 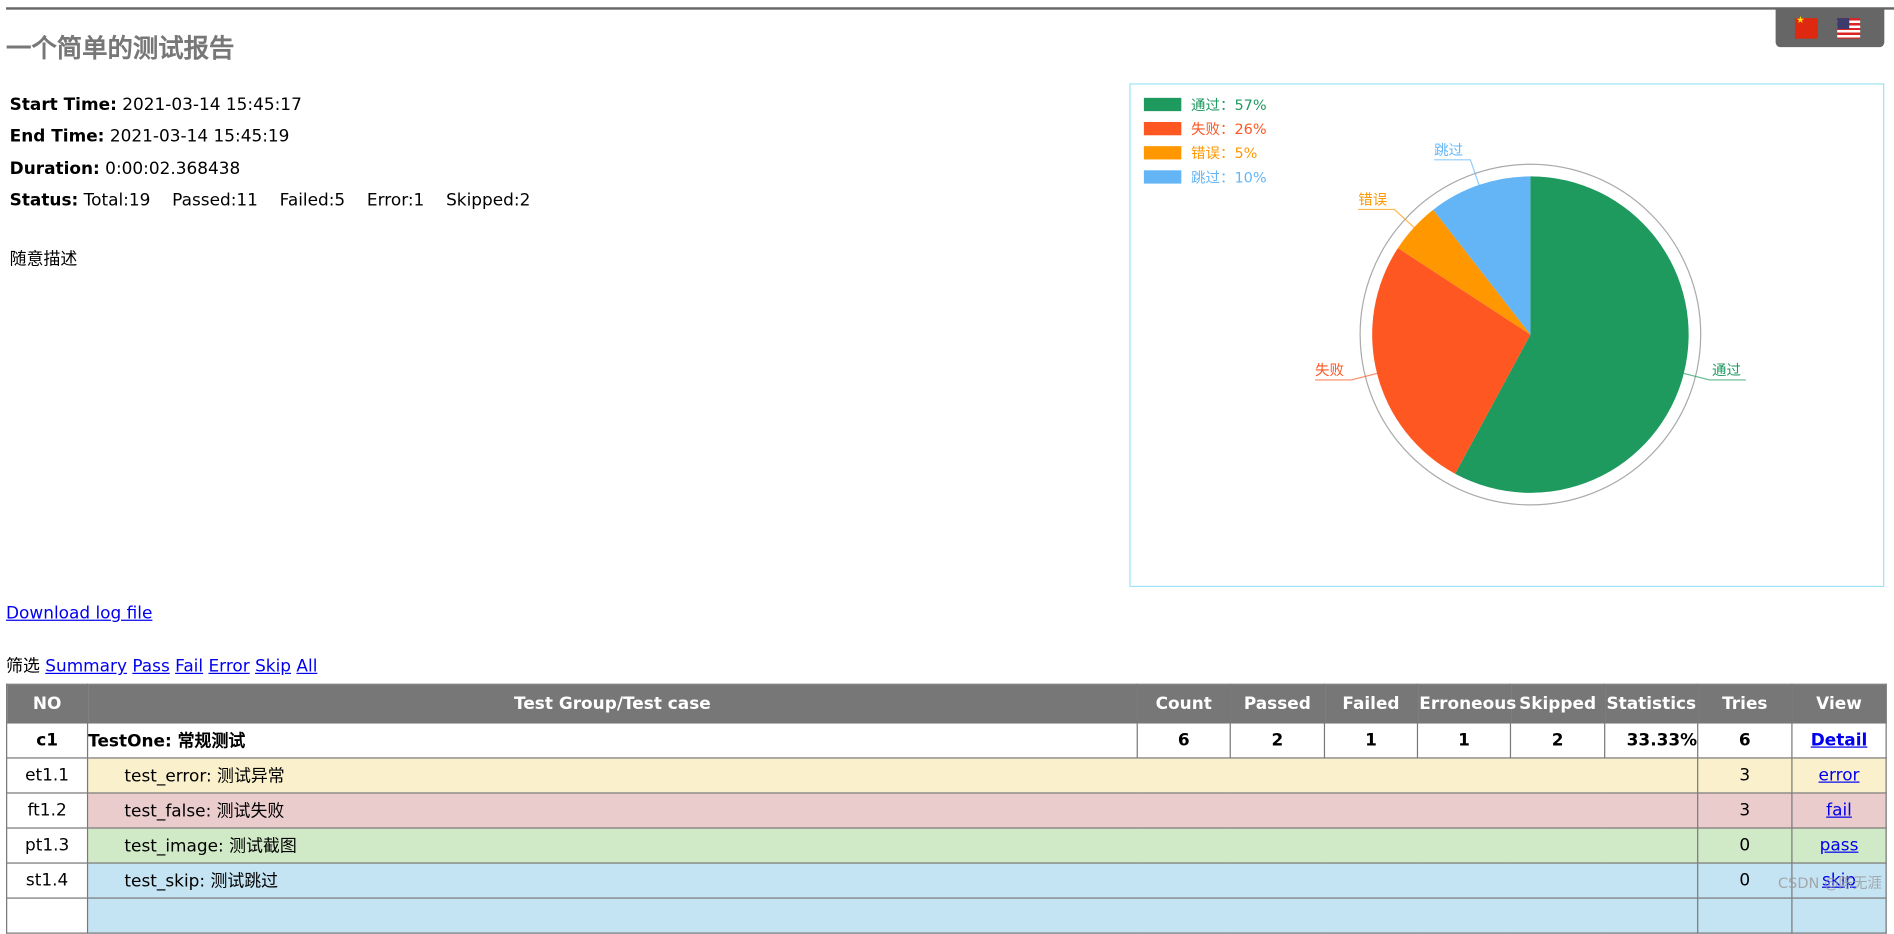 What do you see at coordinates (892, 810) in the screenshot?
I see `case-name: test_false: 测试失败` at bounding box center [892, 810].